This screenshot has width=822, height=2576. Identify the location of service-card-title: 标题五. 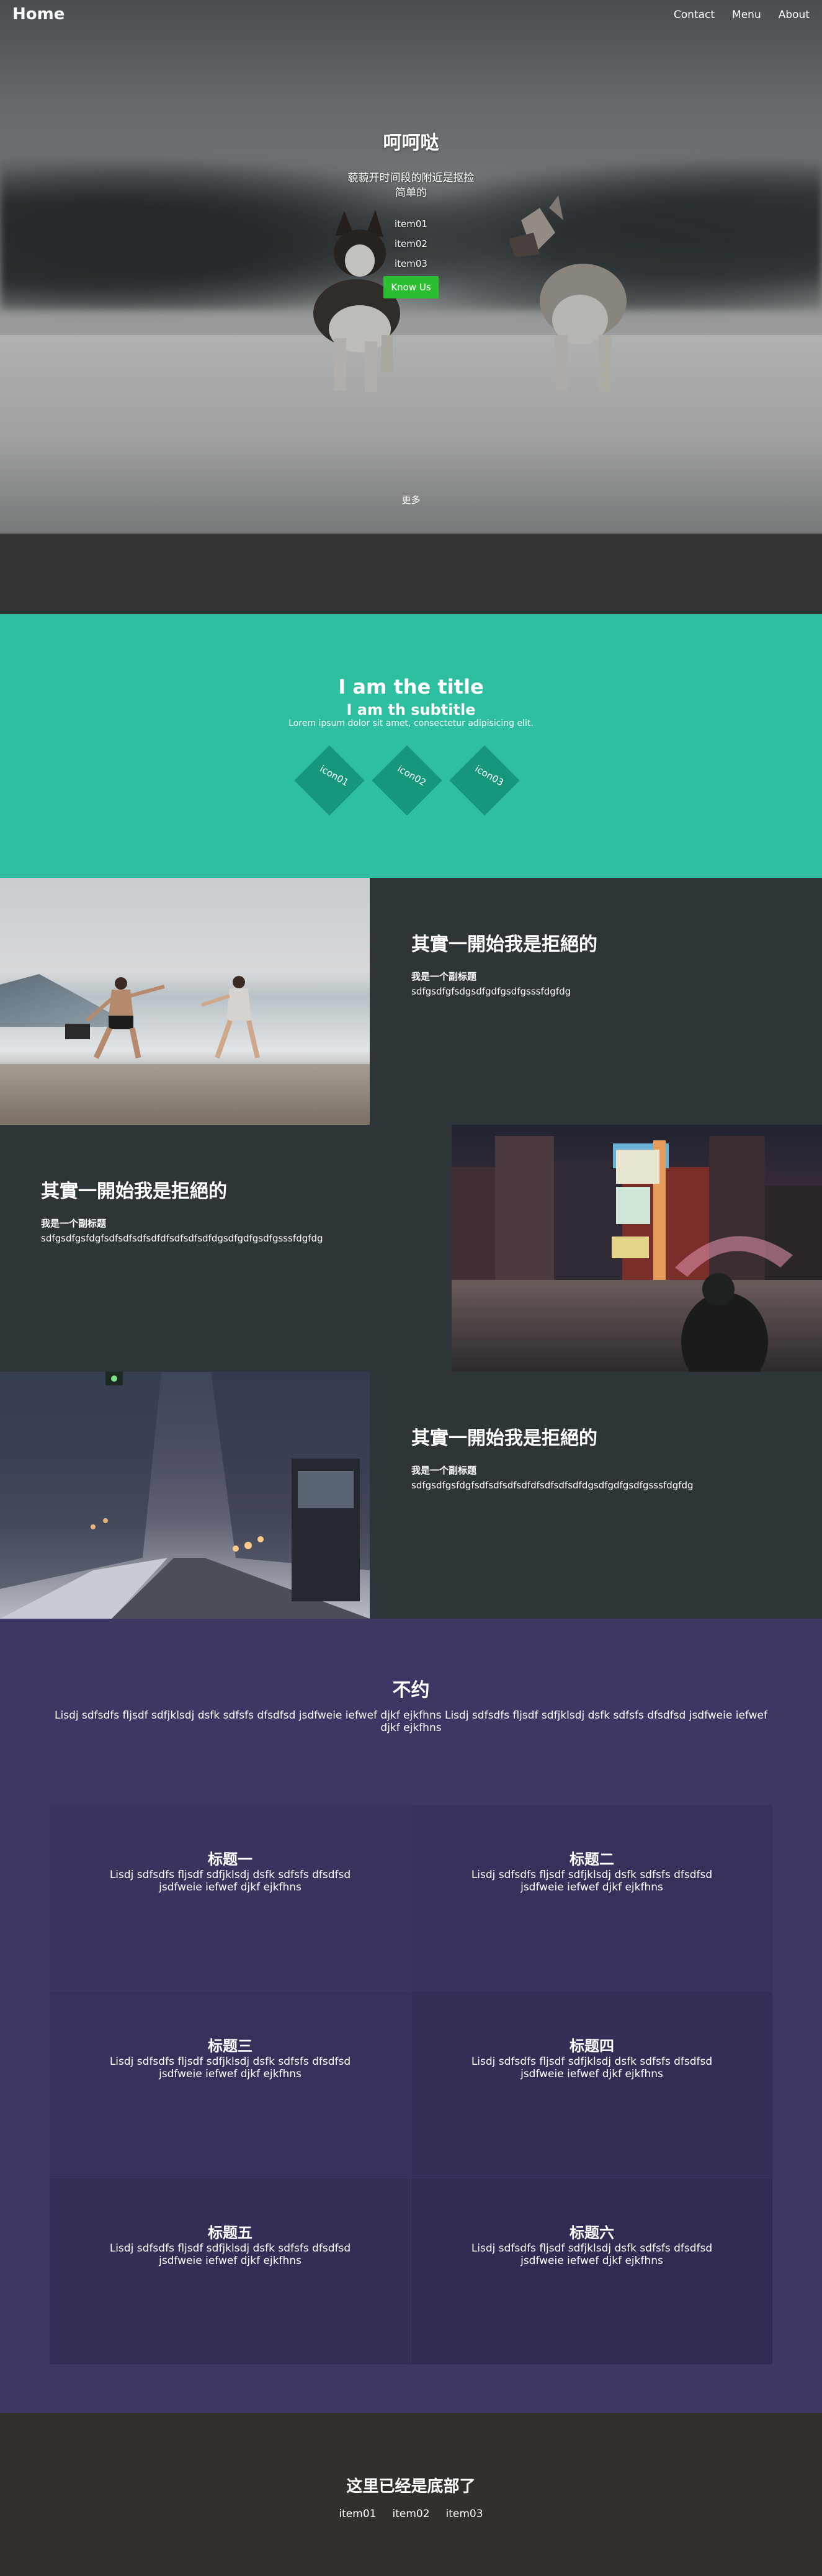
(230, 2233).